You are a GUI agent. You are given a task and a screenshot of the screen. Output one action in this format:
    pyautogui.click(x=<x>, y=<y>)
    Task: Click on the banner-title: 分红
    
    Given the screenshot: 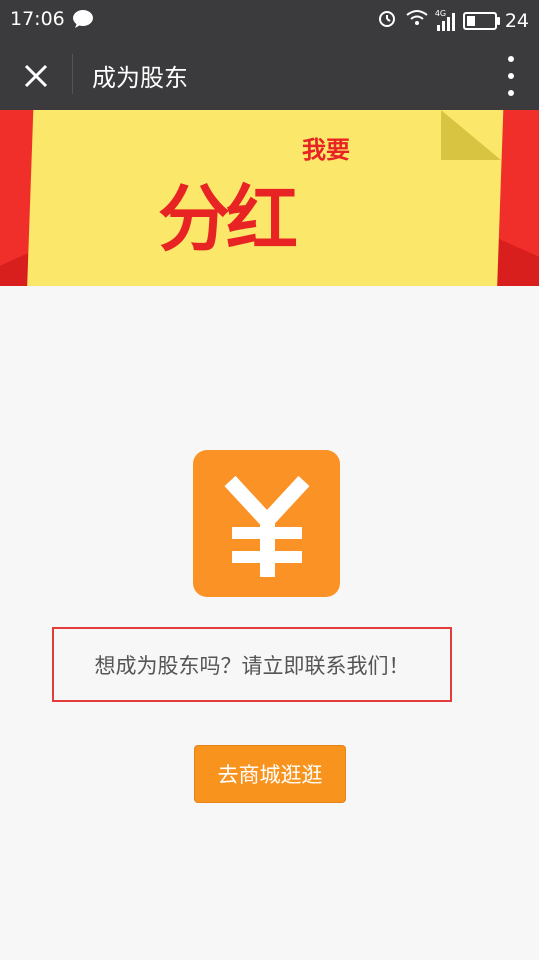 What is the action you would take?
    pyautogui.click(x=228, y=219)
    